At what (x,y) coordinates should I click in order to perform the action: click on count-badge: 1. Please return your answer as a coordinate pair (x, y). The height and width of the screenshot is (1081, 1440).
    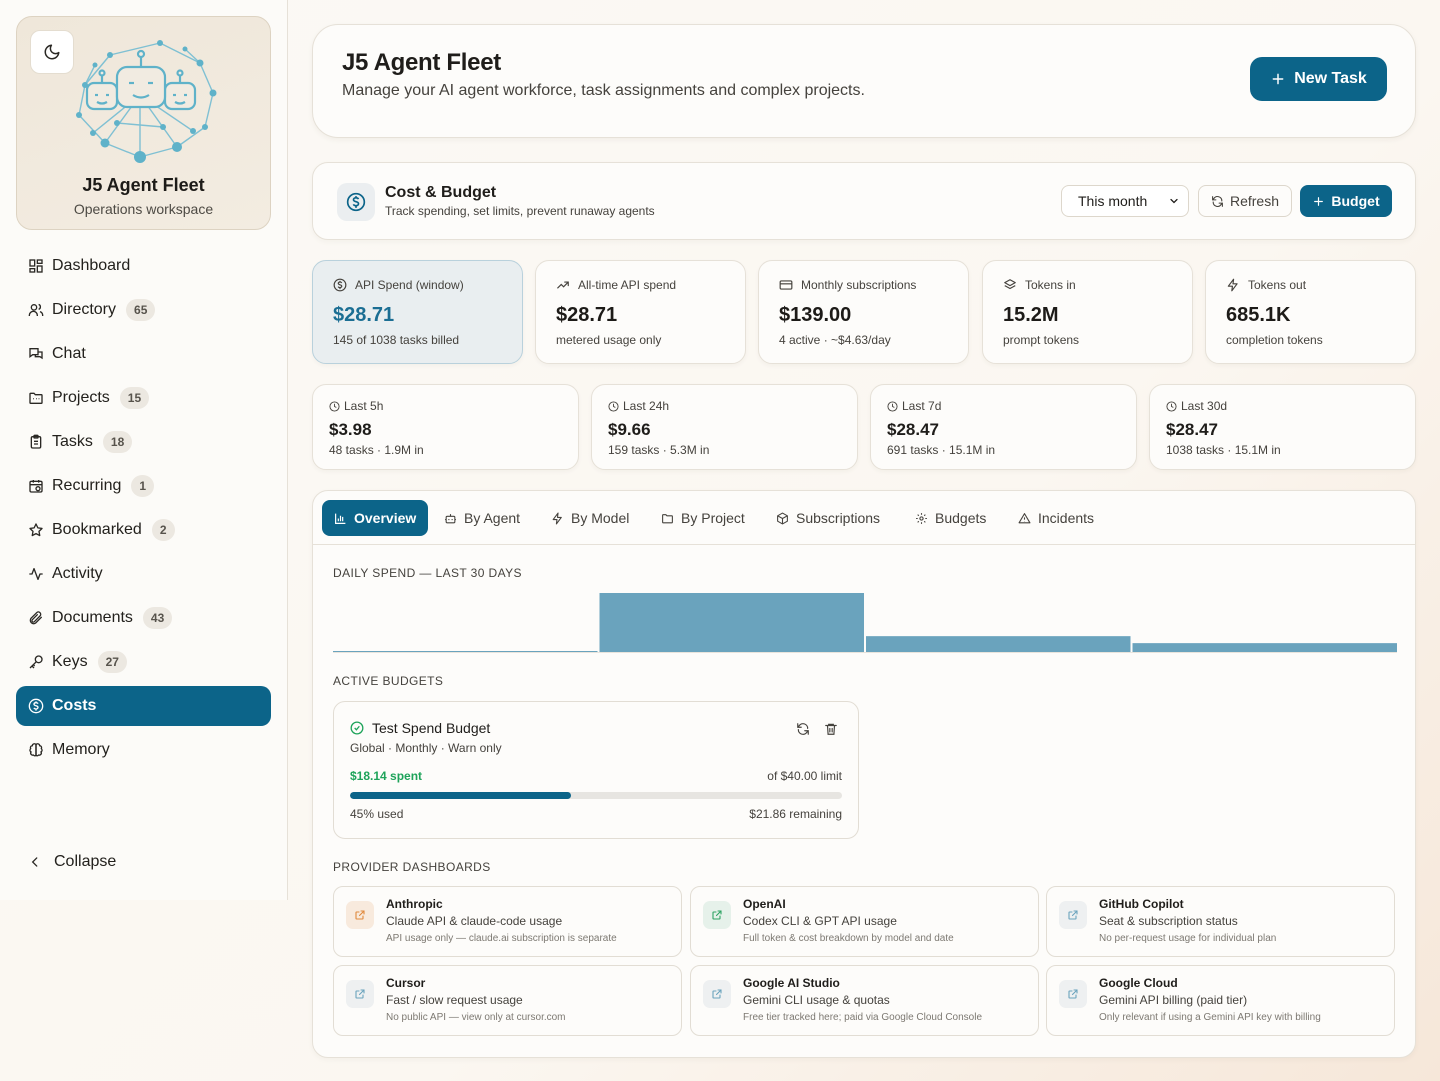
    Looking at the image, I should click on (143, 486).